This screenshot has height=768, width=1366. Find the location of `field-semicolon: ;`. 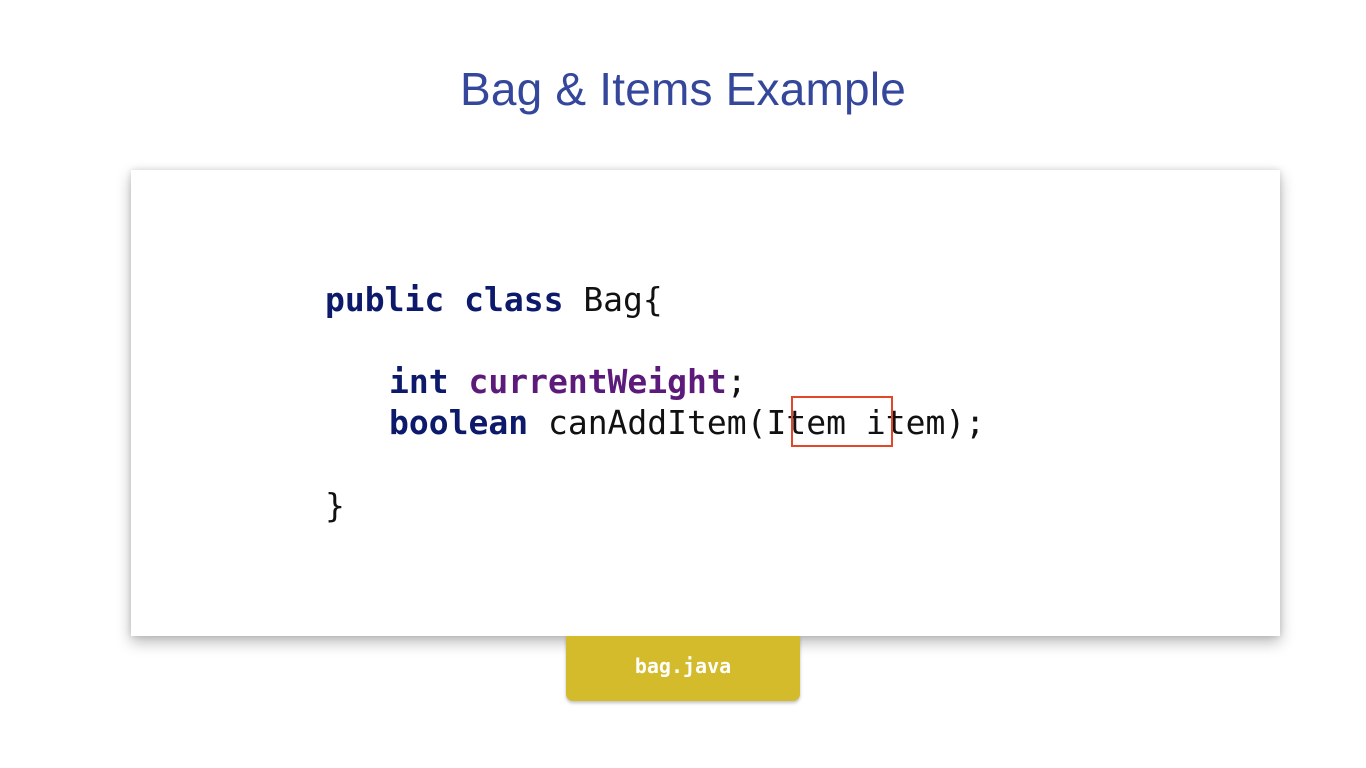

field-semicolon: ; is located at coordinates (736, 381).